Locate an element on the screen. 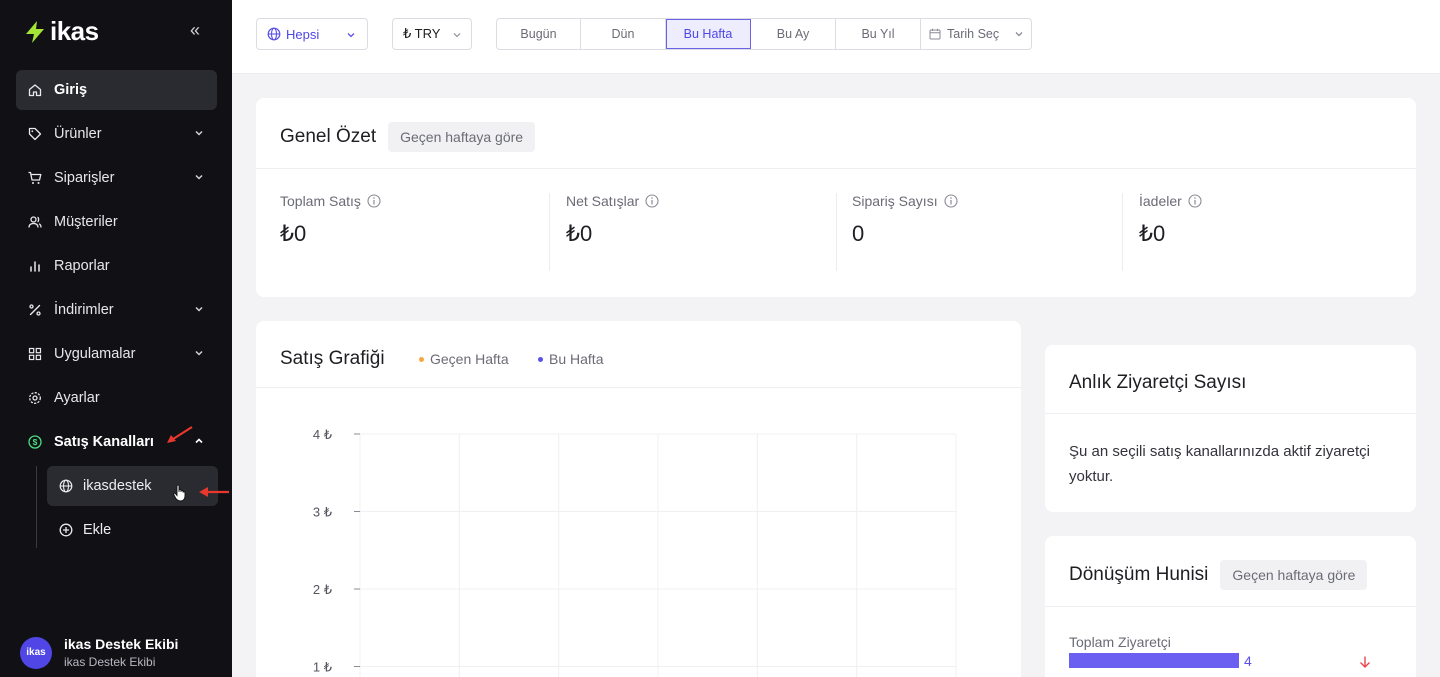  sidebar-item-giris: Giriş is located at coordinates (116, 90).